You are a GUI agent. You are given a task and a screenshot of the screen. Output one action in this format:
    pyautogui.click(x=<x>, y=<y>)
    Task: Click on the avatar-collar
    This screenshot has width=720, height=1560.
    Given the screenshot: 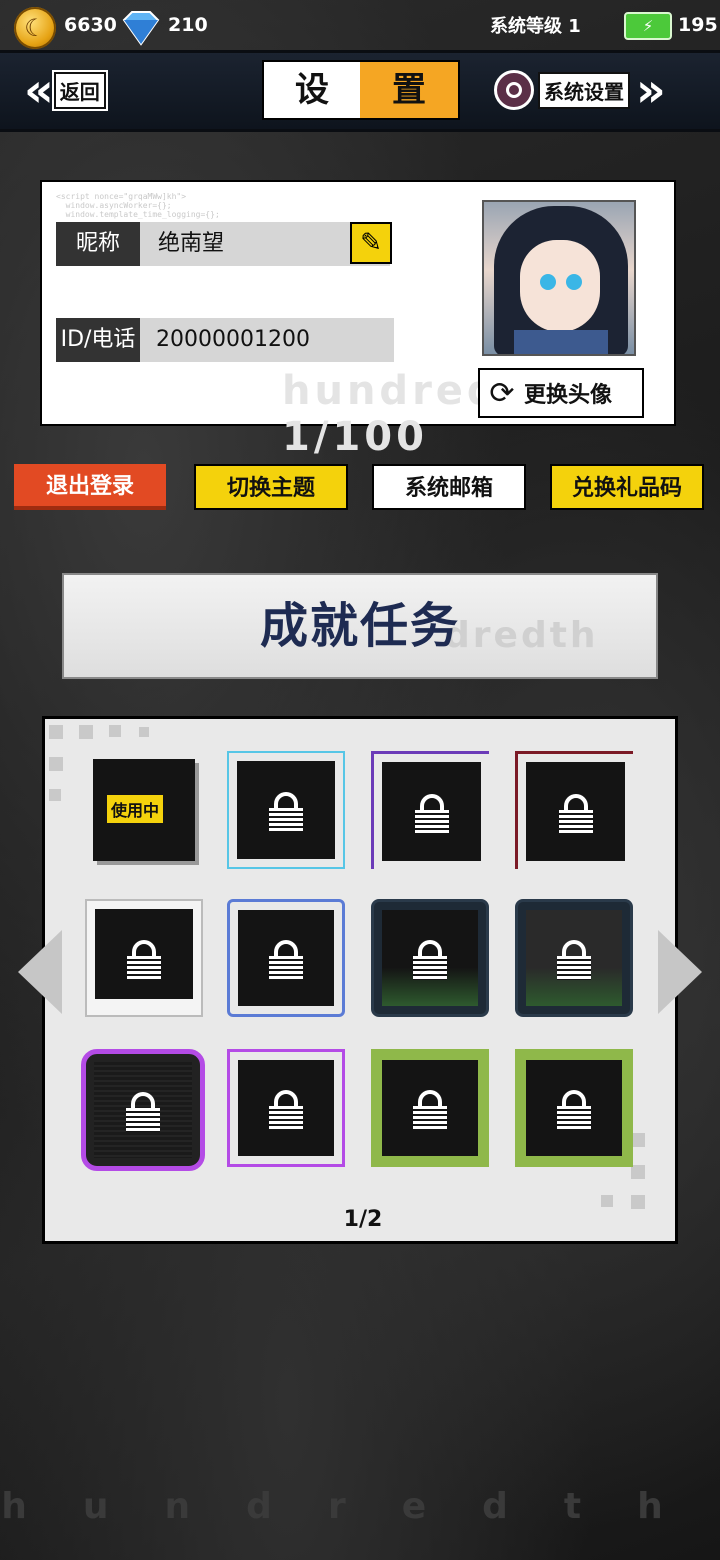 What is the action you would take?
    pyautogui.click(x=561, y=342)
    